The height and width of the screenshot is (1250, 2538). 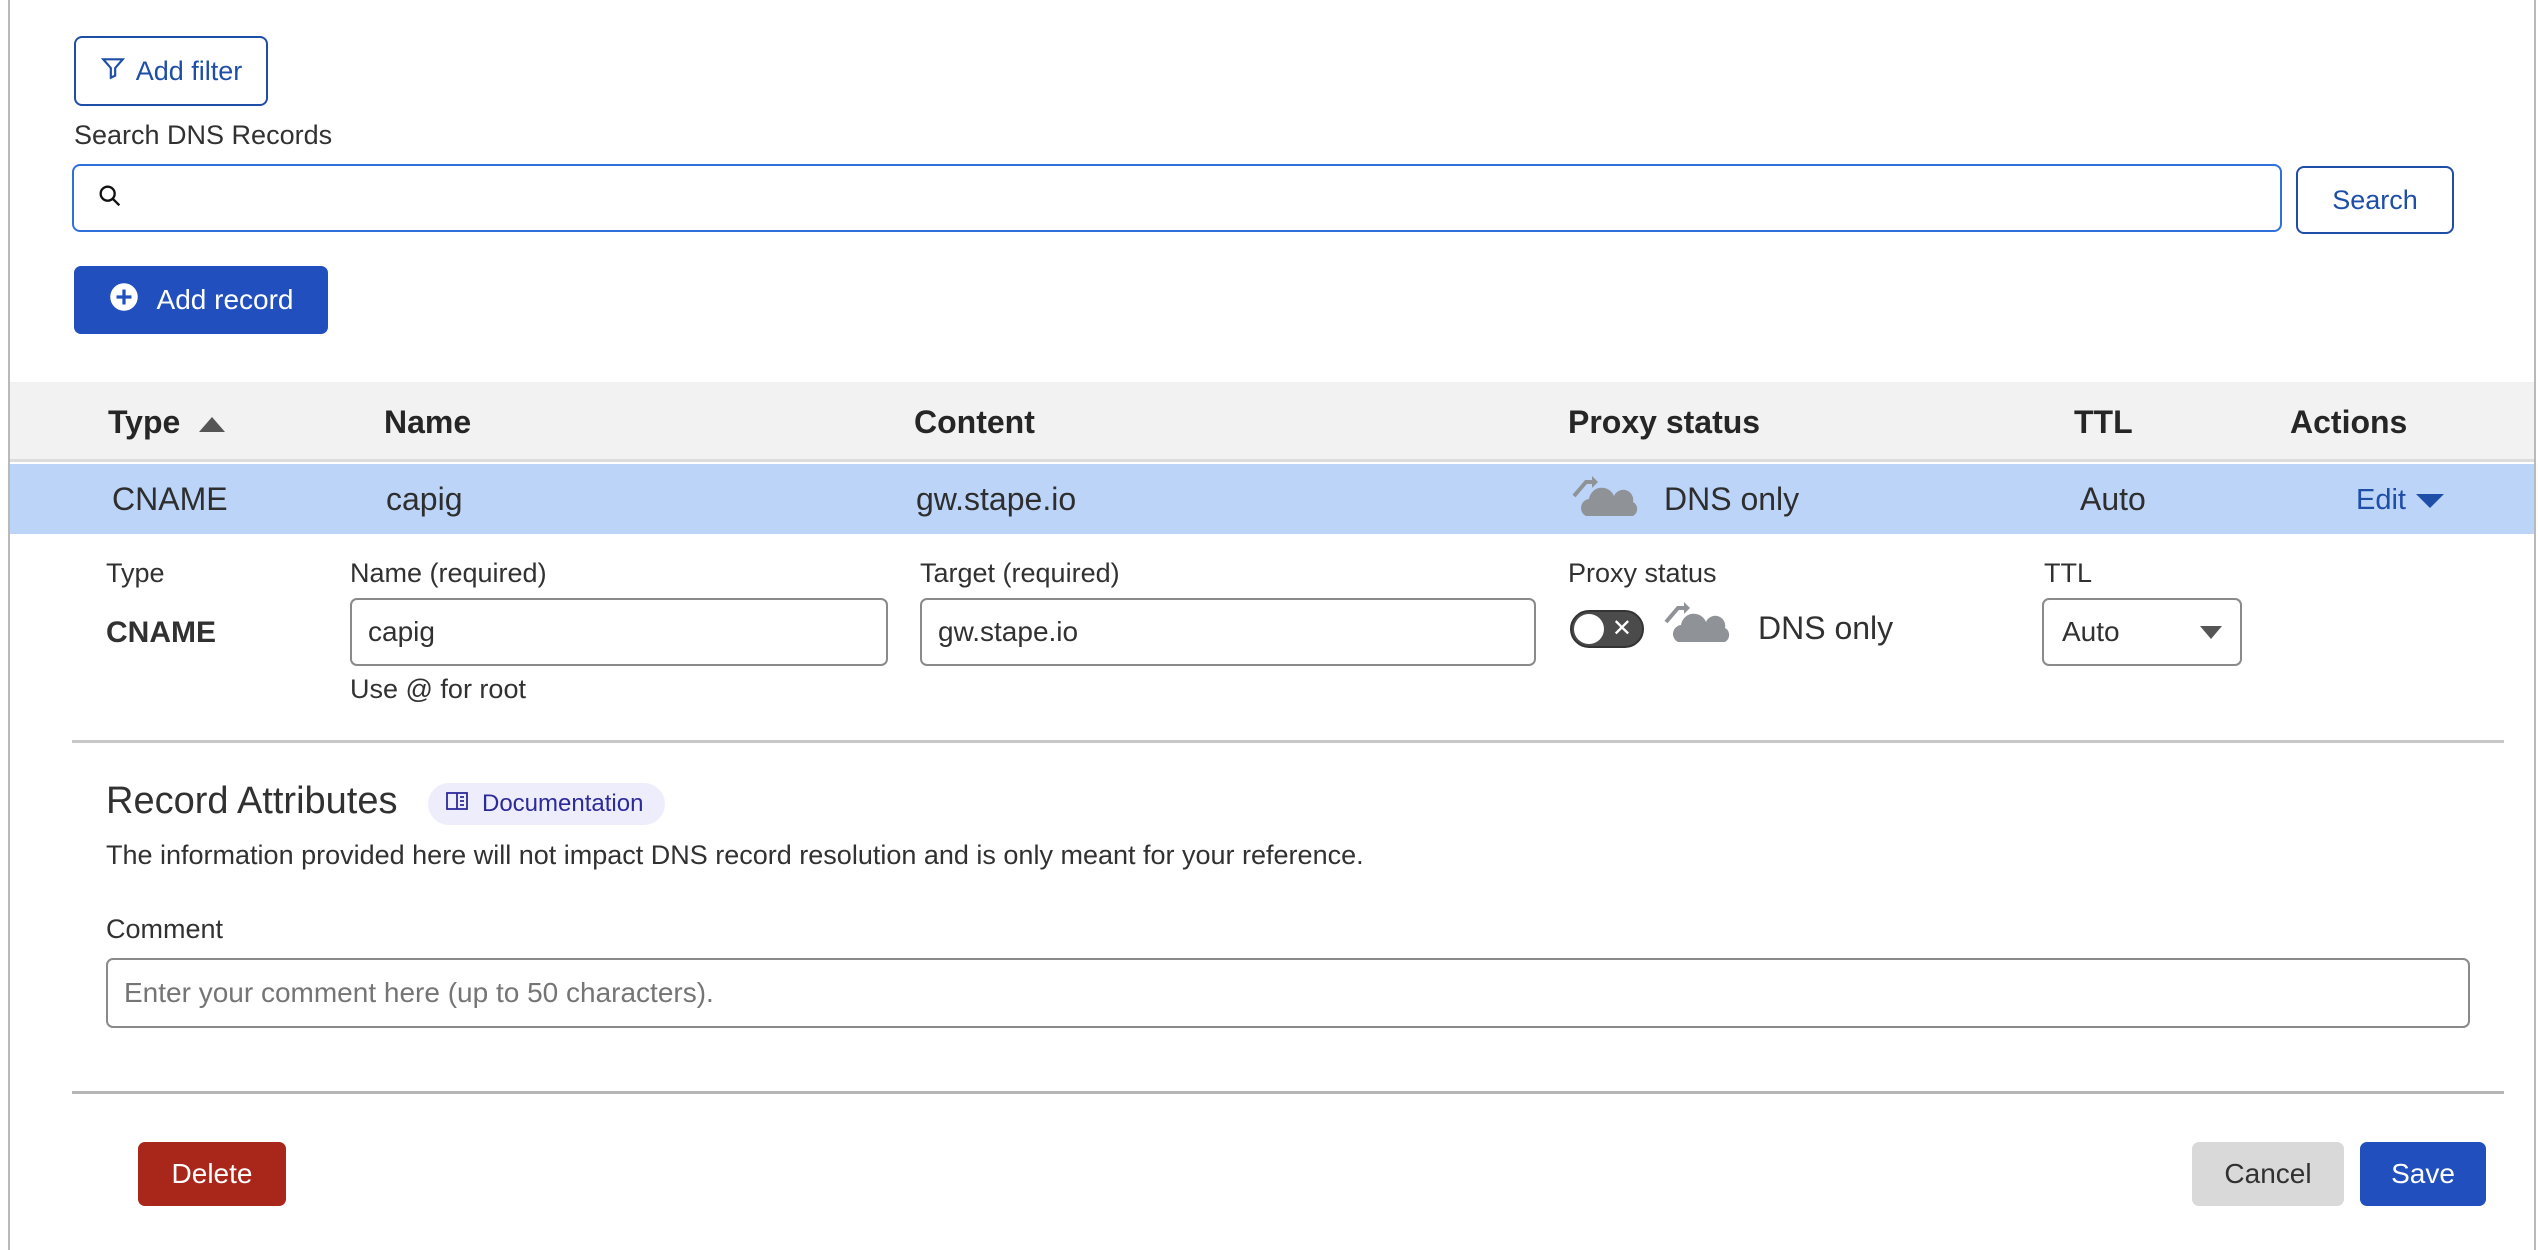 I want to click on toggle-off-icon: ✕, so click(x=1621, y=628).